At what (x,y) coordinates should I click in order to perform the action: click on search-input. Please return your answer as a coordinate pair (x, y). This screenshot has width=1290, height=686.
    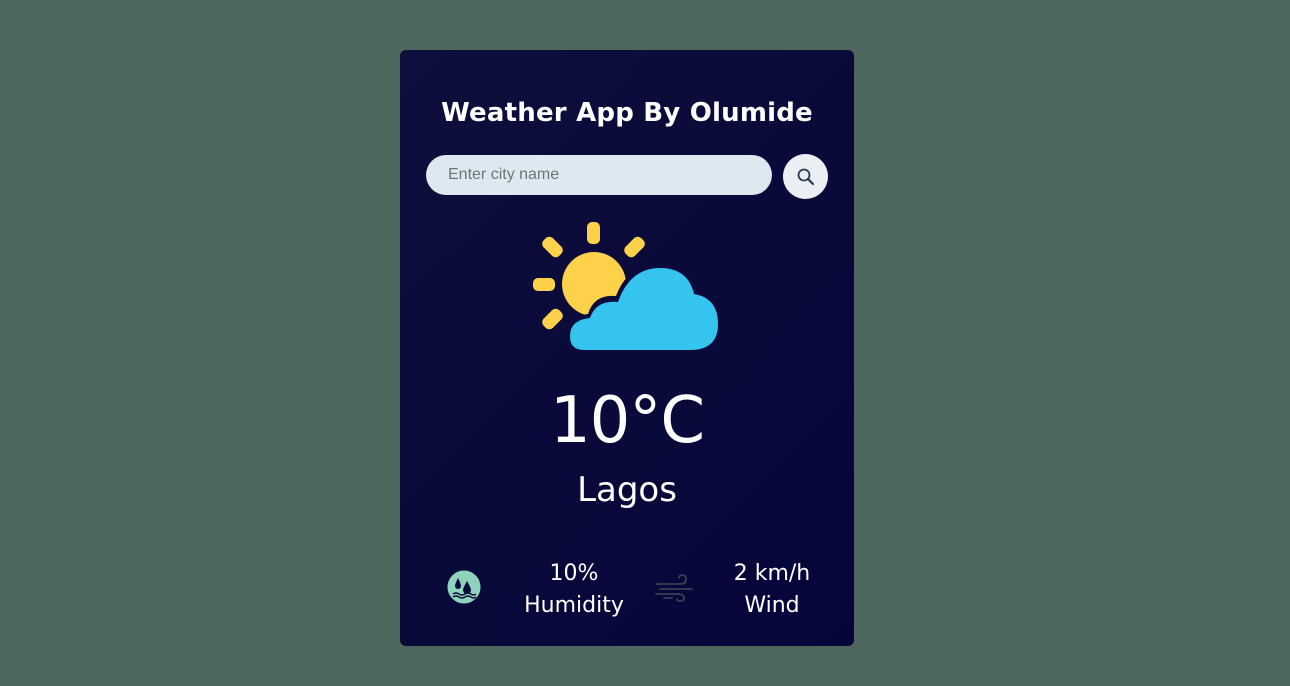
    Looking at the image, I should click on (599, 175).